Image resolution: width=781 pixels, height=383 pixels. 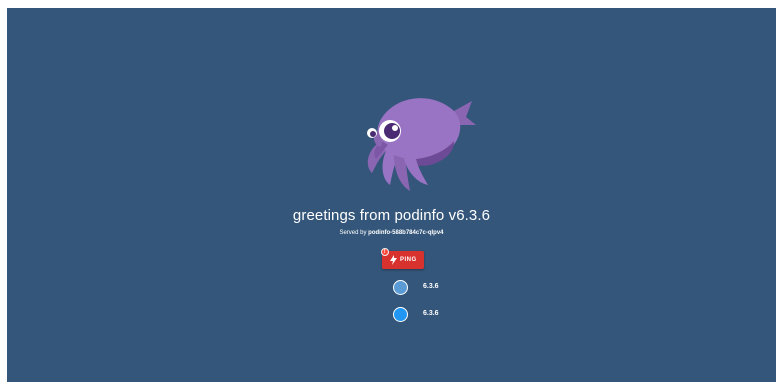 What do you see at coordinates (354, 233) in the screenshot?
I see `served-by-prefix: Served by` at bounding box center [354, 233].